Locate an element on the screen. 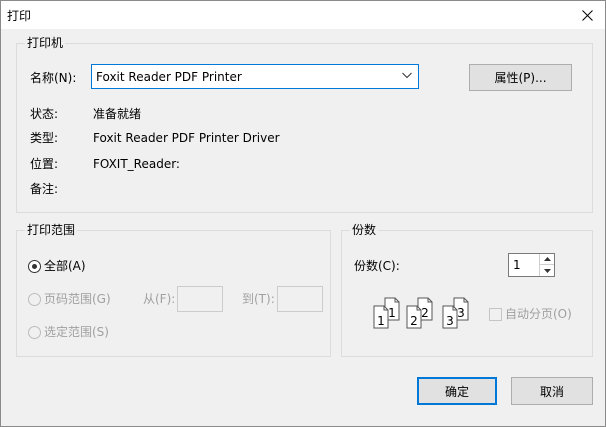  to-label: 到(T): is located at coordinates (258, 299).